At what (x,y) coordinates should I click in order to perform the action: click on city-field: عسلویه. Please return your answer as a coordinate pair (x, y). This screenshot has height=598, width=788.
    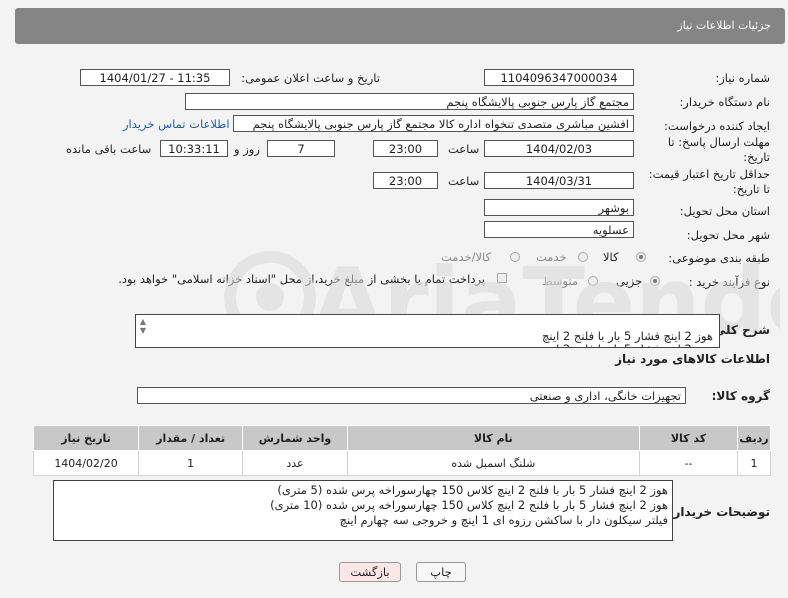
    Looking at the image, I should click on (559, 229).